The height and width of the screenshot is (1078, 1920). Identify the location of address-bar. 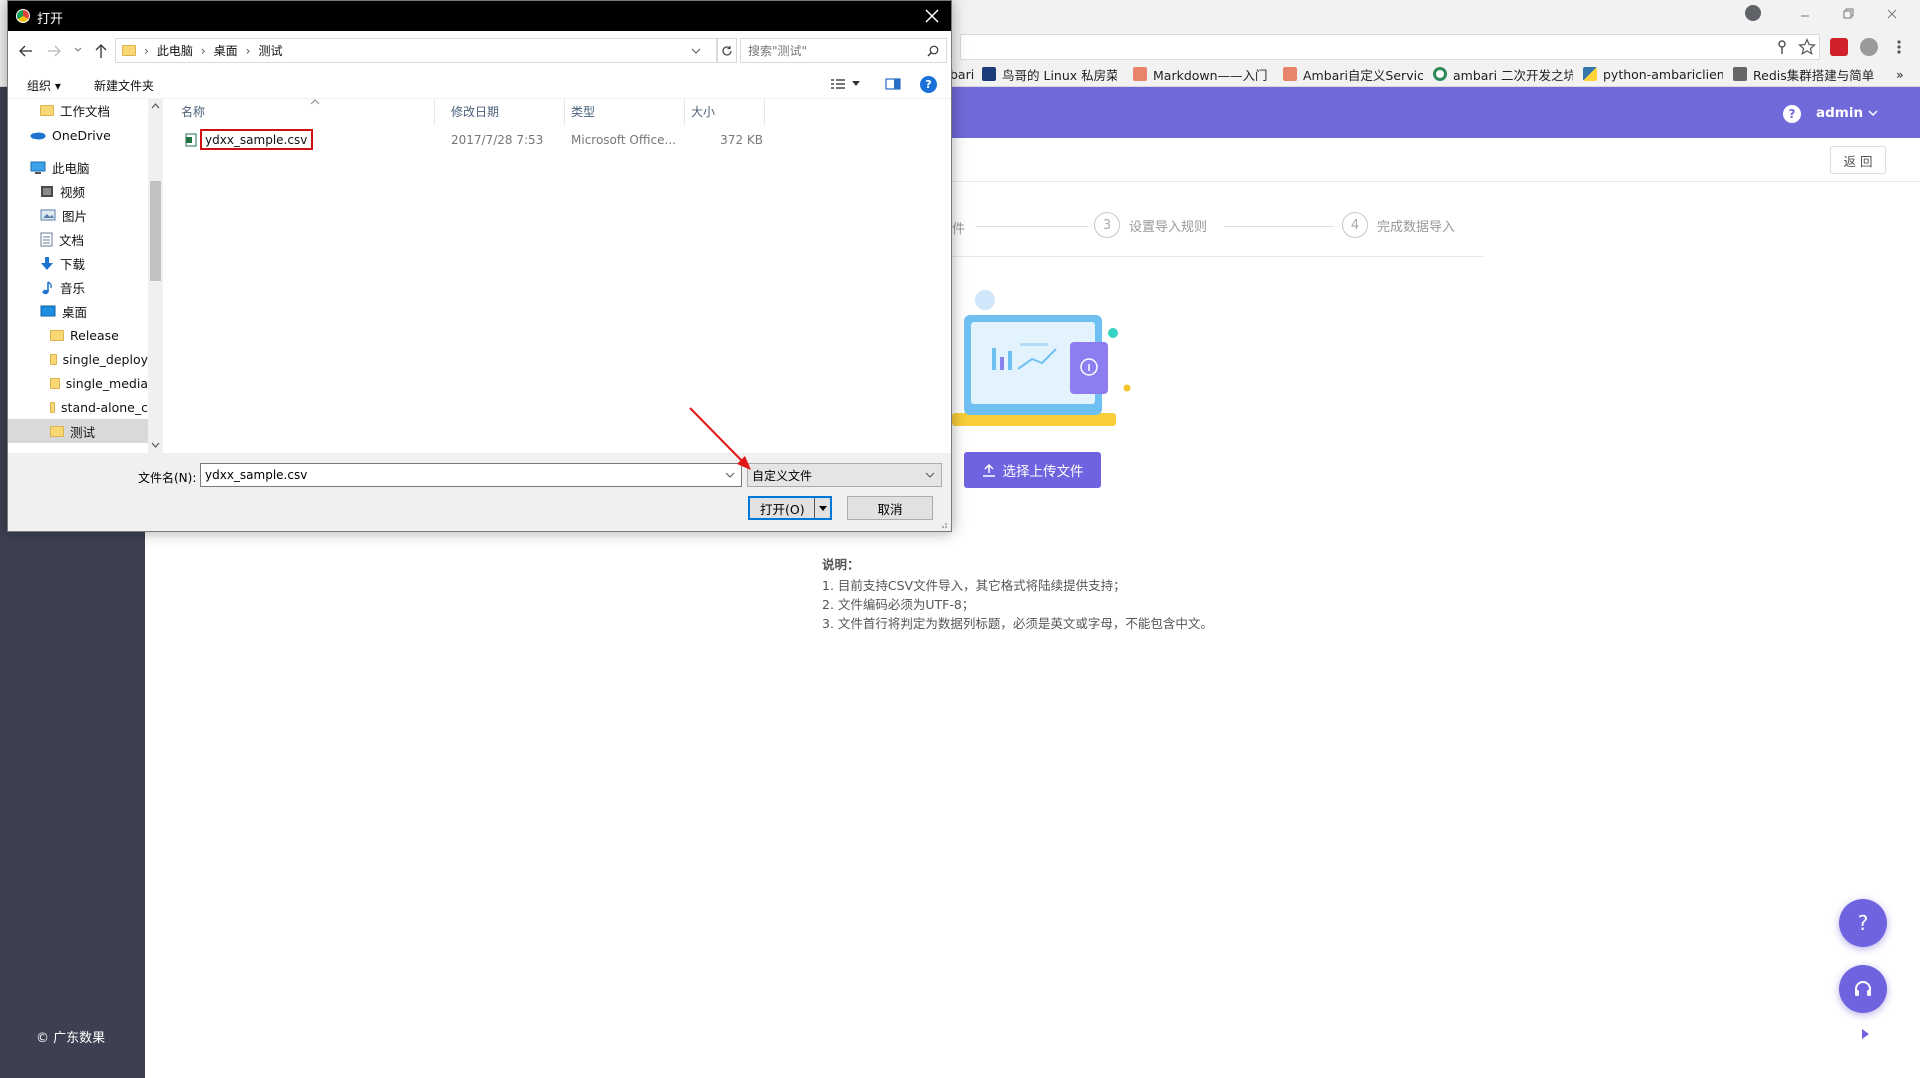
(1390, 47).